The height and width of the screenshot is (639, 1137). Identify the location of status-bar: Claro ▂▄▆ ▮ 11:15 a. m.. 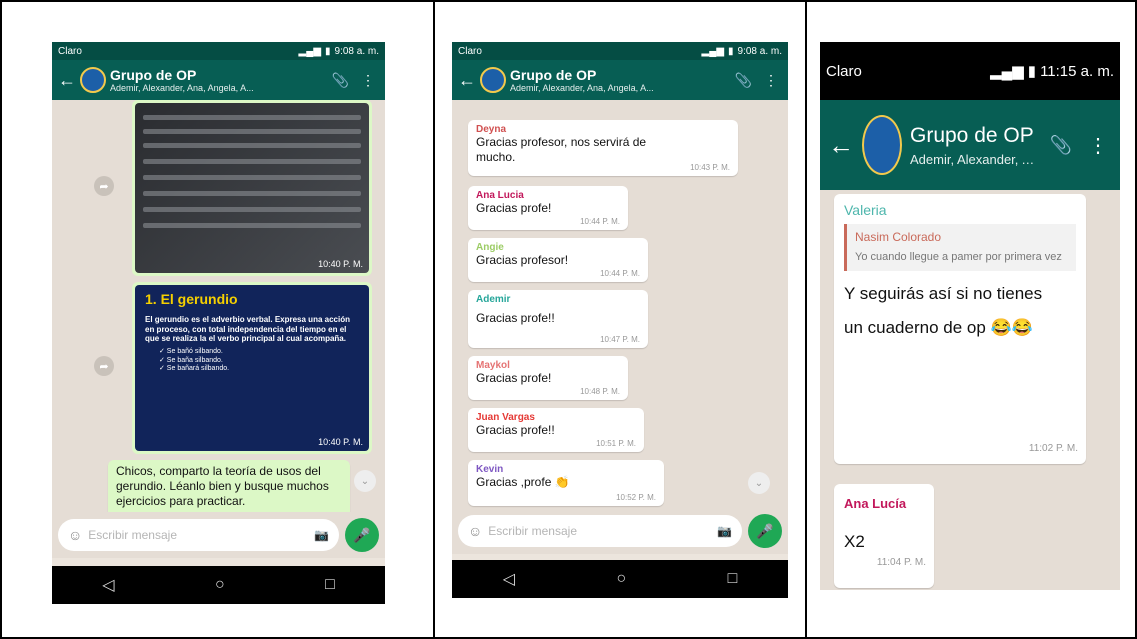
(970, 71).